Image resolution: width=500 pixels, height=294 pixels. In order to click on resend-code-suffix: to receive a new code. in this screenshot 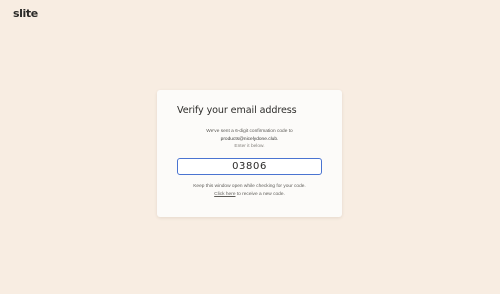, I will do `click(260, 194)`.